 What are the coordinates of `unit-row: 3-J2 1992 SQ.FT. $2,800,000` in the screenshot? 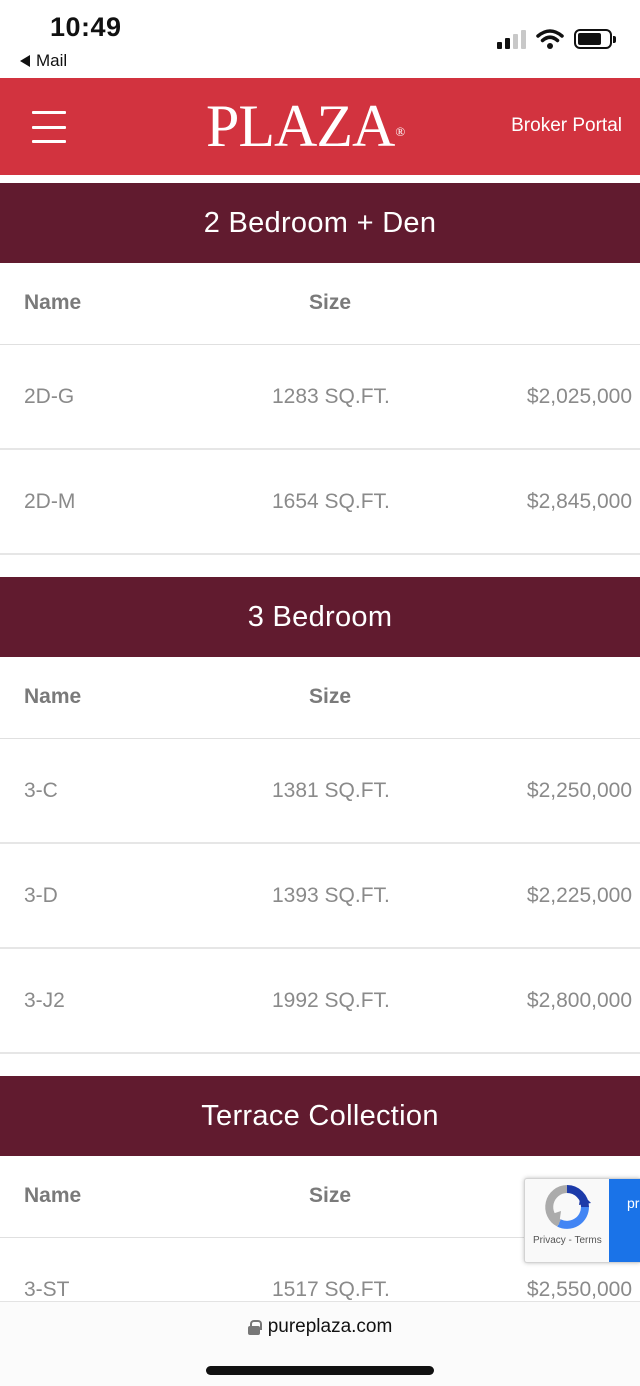 It's located at (320, 1001).